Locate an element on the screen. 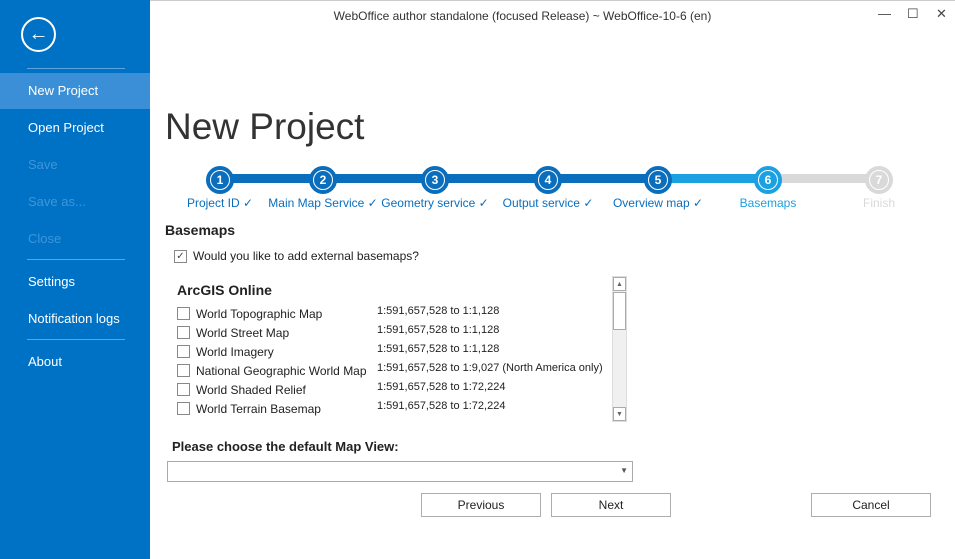 The image size is (955, 559). cancel-button: Cancel is located at coordinates (871, 505).